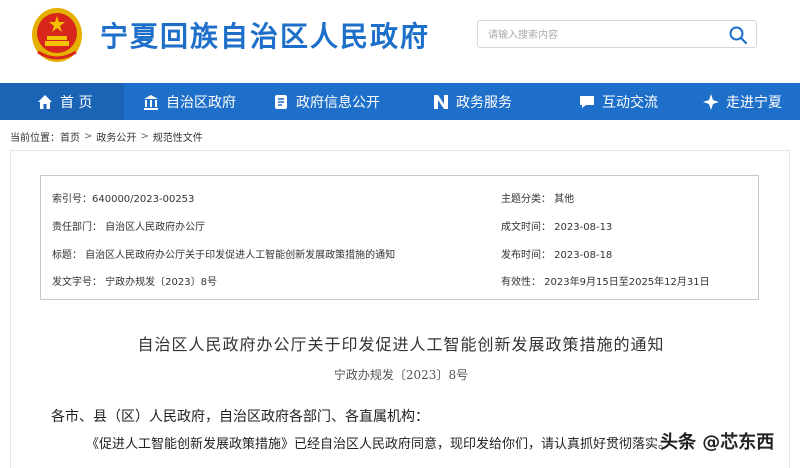 The width and height of the screenshot is (800, 468). What do you see at coordinates (738, 35) in the screenshot?
I see `search-icon` at bounding box center [738, 35].